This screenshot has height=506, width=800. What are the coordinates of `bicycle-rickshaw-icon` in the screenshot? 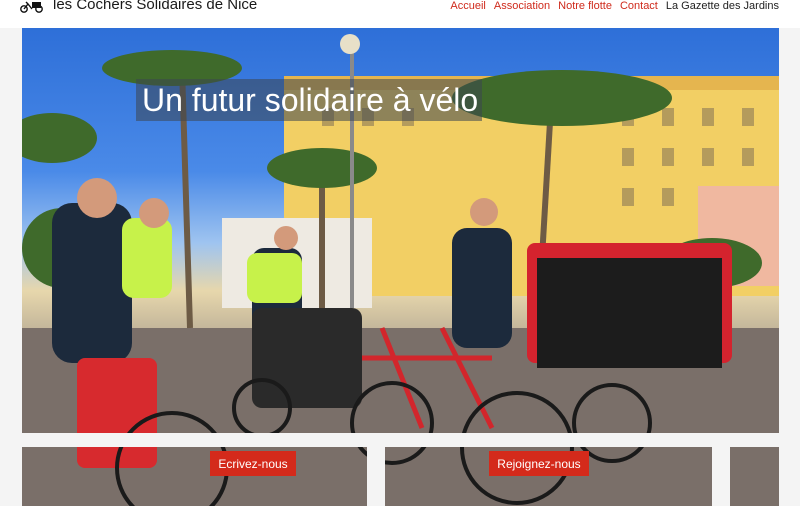 It's located at (31, 7).